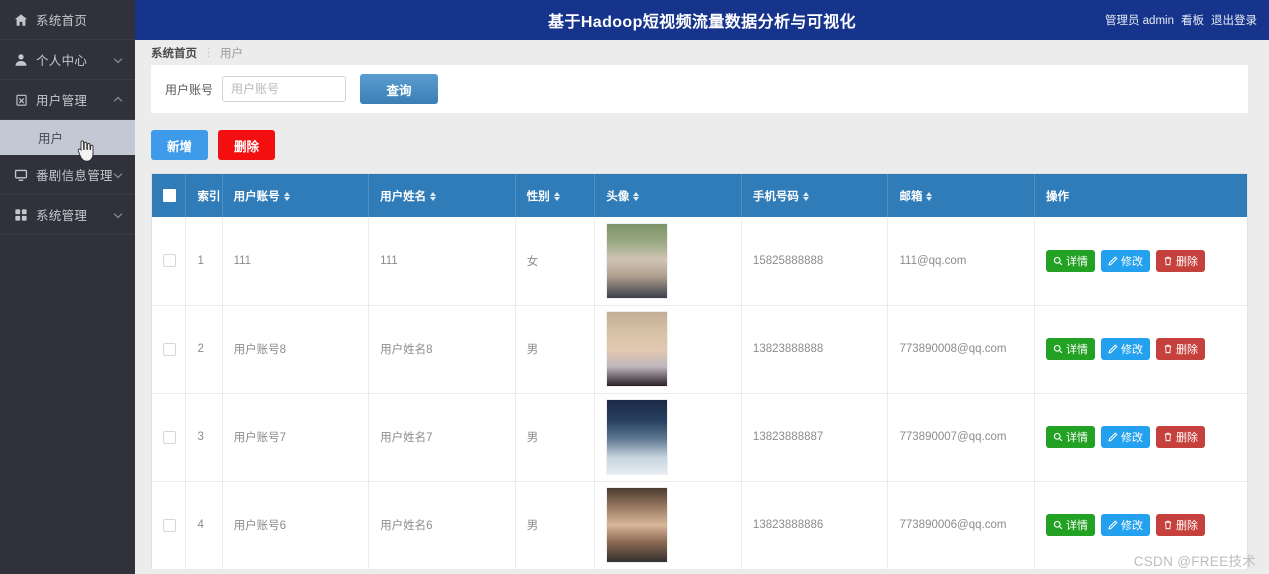  What do you see at coordinates (1139, 21) in the screenshot?
I see `admin-label: 管理员 admin` at bounding box center [1139, 21].